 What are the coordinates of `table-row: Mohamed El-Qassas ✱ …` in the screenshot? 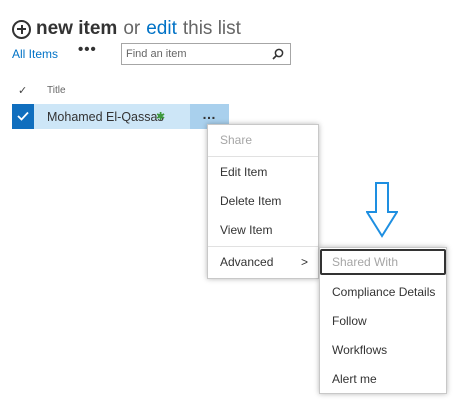 It's located at (120, 116).